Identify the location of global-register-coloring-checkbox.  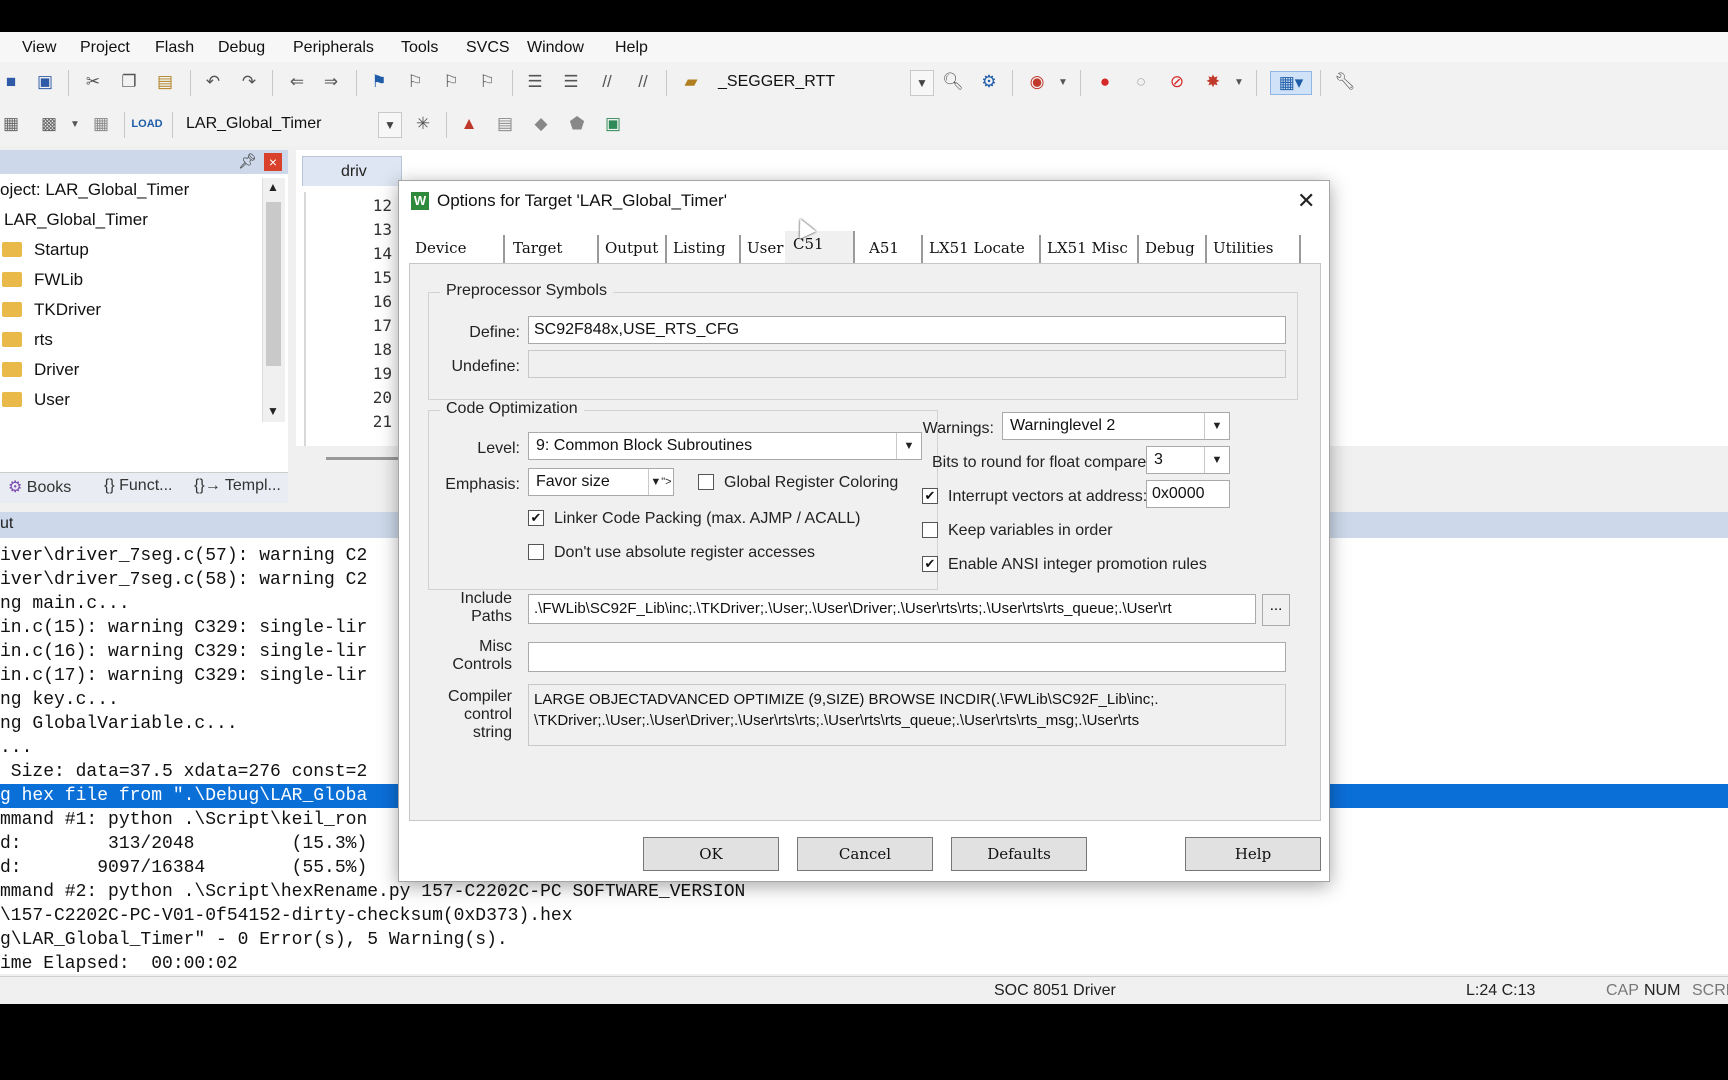
(706, 482).